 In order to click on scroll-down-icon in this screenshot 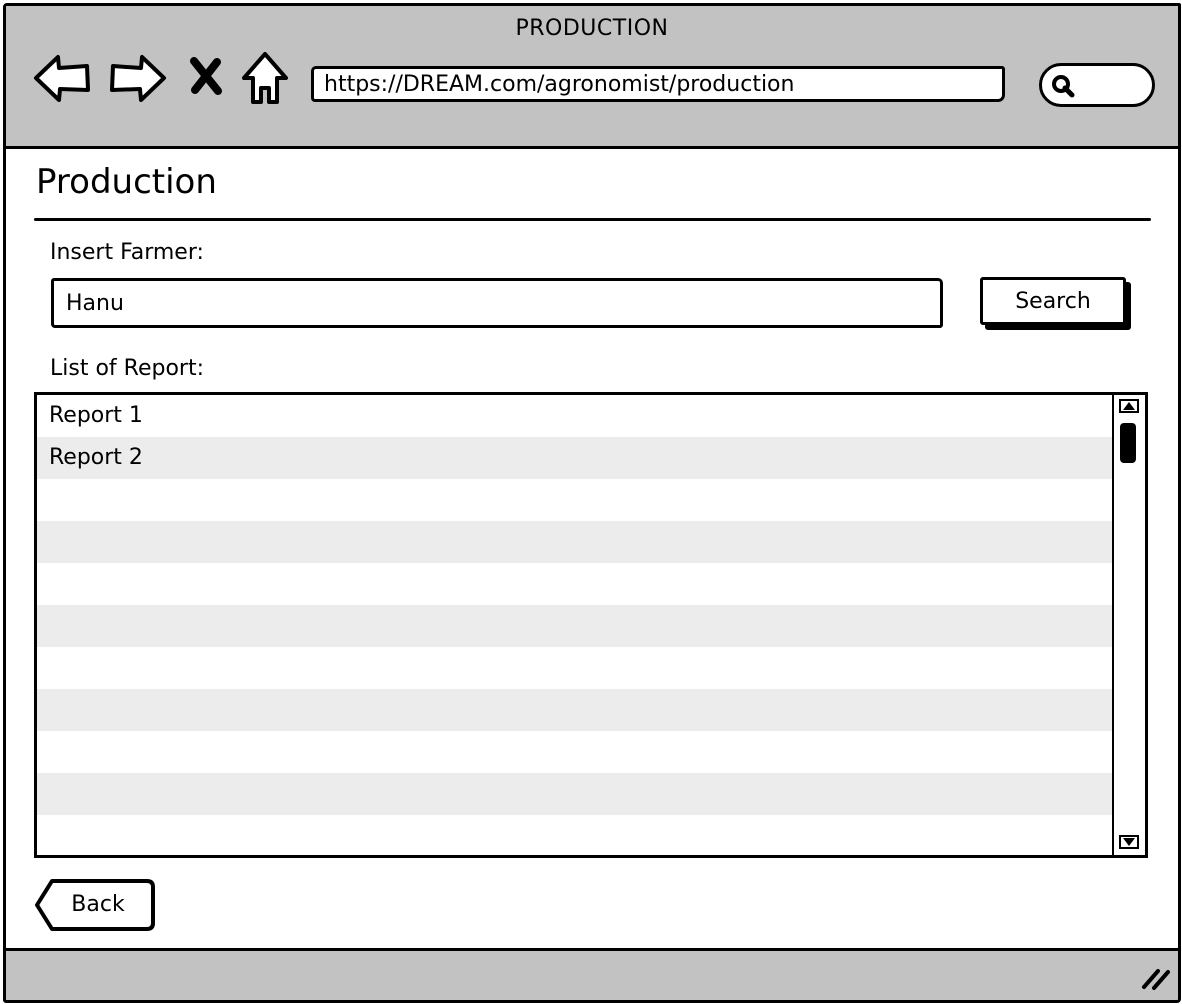, I will do `click(1129, 842)`.